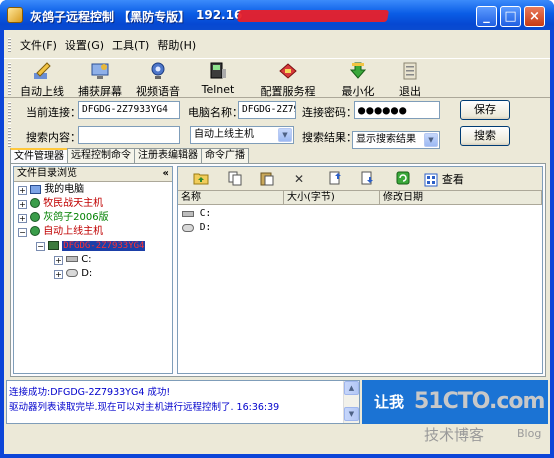 The image size is (554, 458). What do you see at coordinates (332, 198) in the screenshot?
I see `column-size: 大小(字节)` at bounding box center [332, 198].